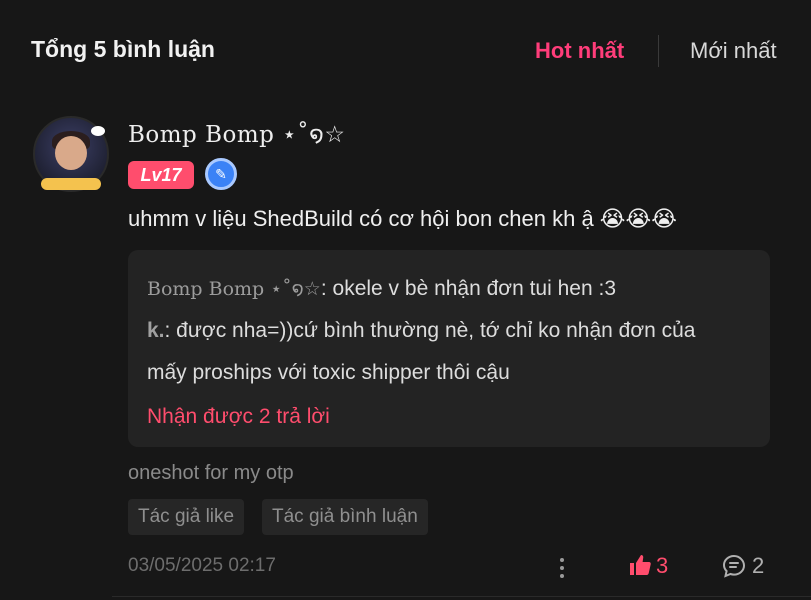 The height and width of the screenshot is (600, 811). I want to click on comment-count: 2, so click(758, 565).